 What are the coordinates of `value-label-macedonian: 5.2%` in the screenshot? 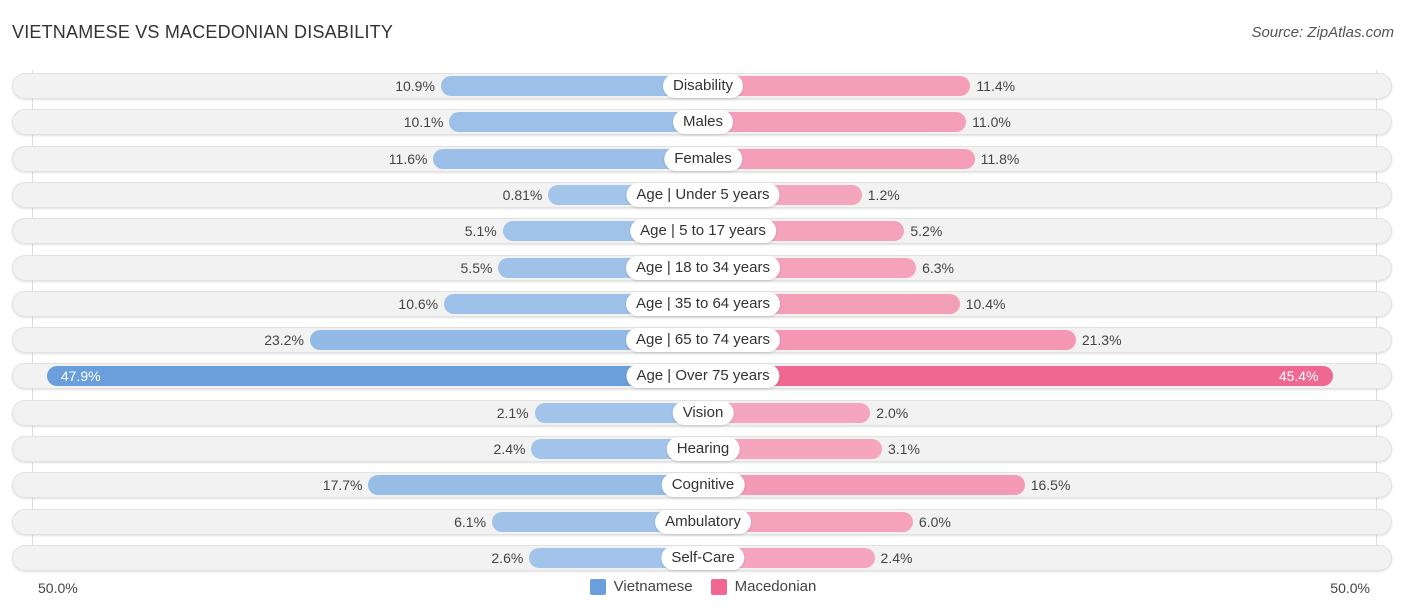 It's located at (926, 231).